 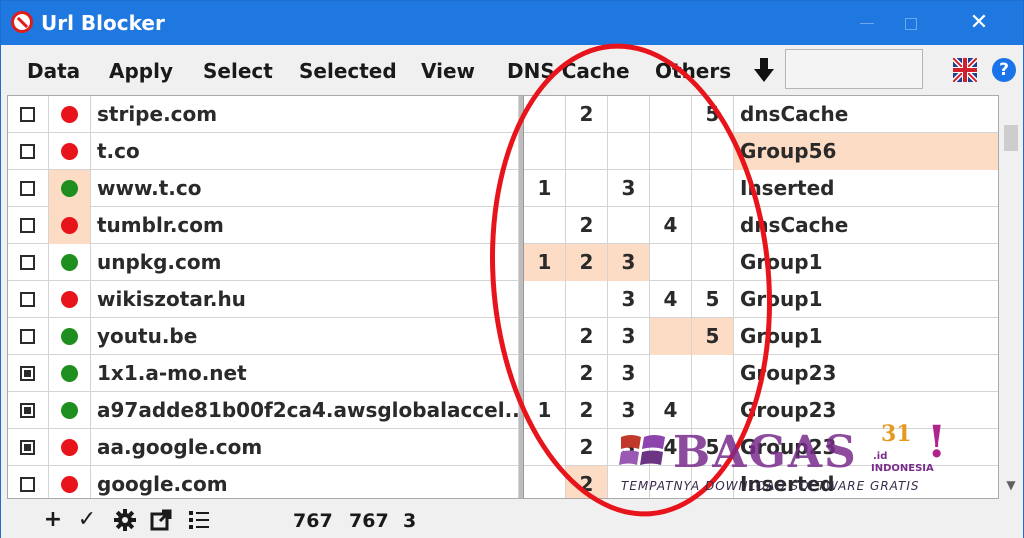 I want to click on table-row: www.t.co 1 3 Inserted, so click(x=503, y=188).